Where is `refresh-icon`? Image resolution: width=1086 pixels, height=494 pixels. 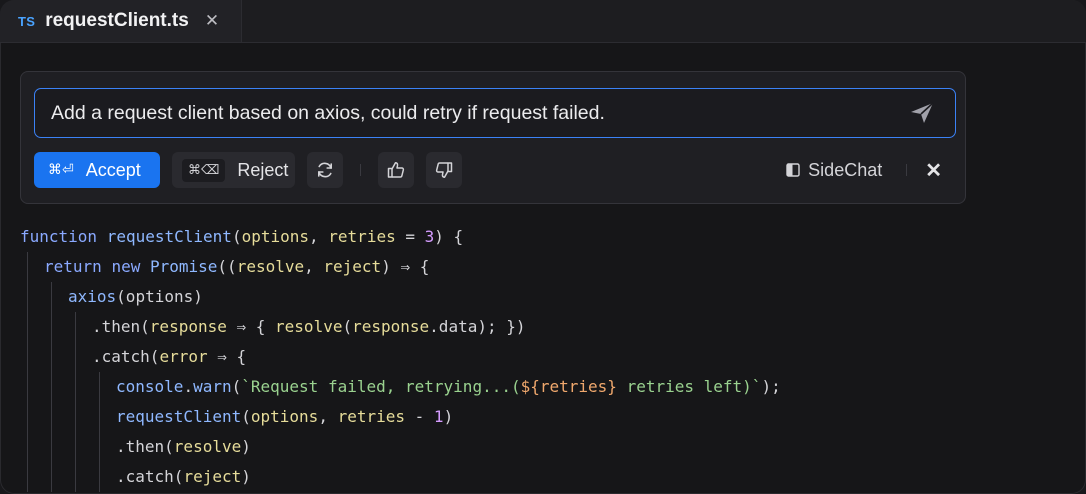
refresh-icon is located at coordinates (325, 170).